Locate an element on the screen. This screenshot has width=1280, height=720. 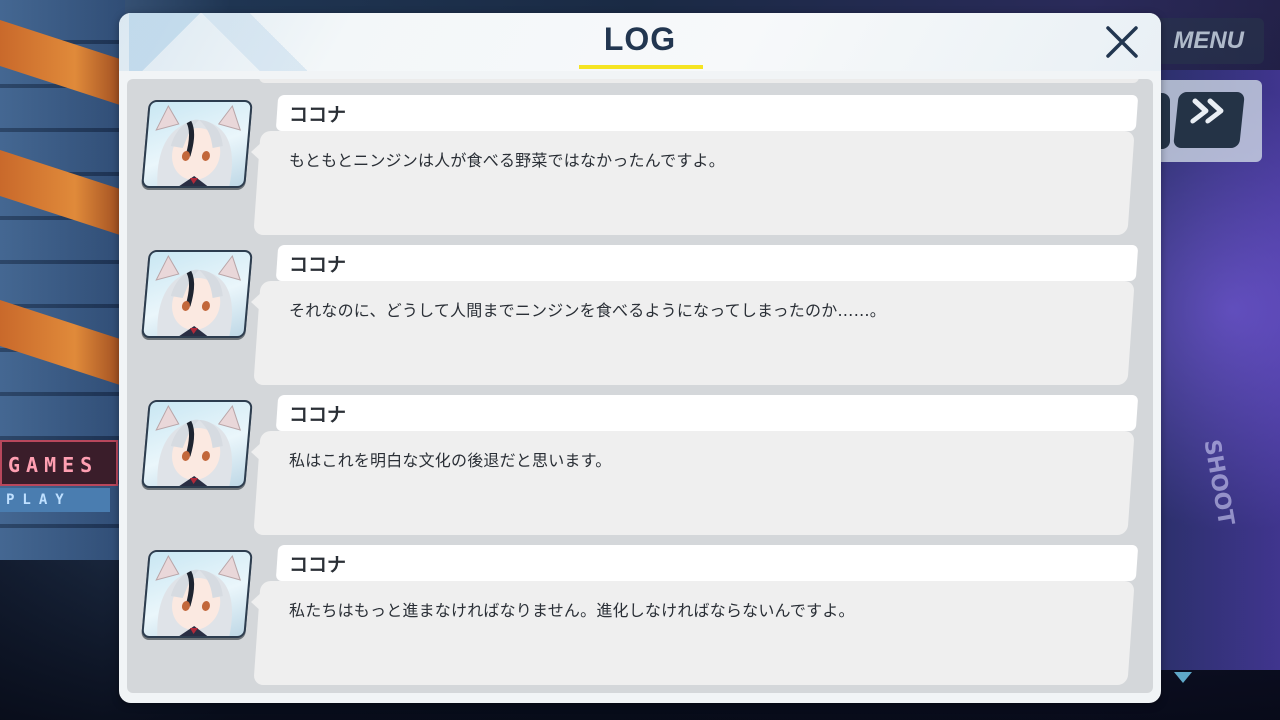
menu-button: MENU is located at coordinates (1207, 41).